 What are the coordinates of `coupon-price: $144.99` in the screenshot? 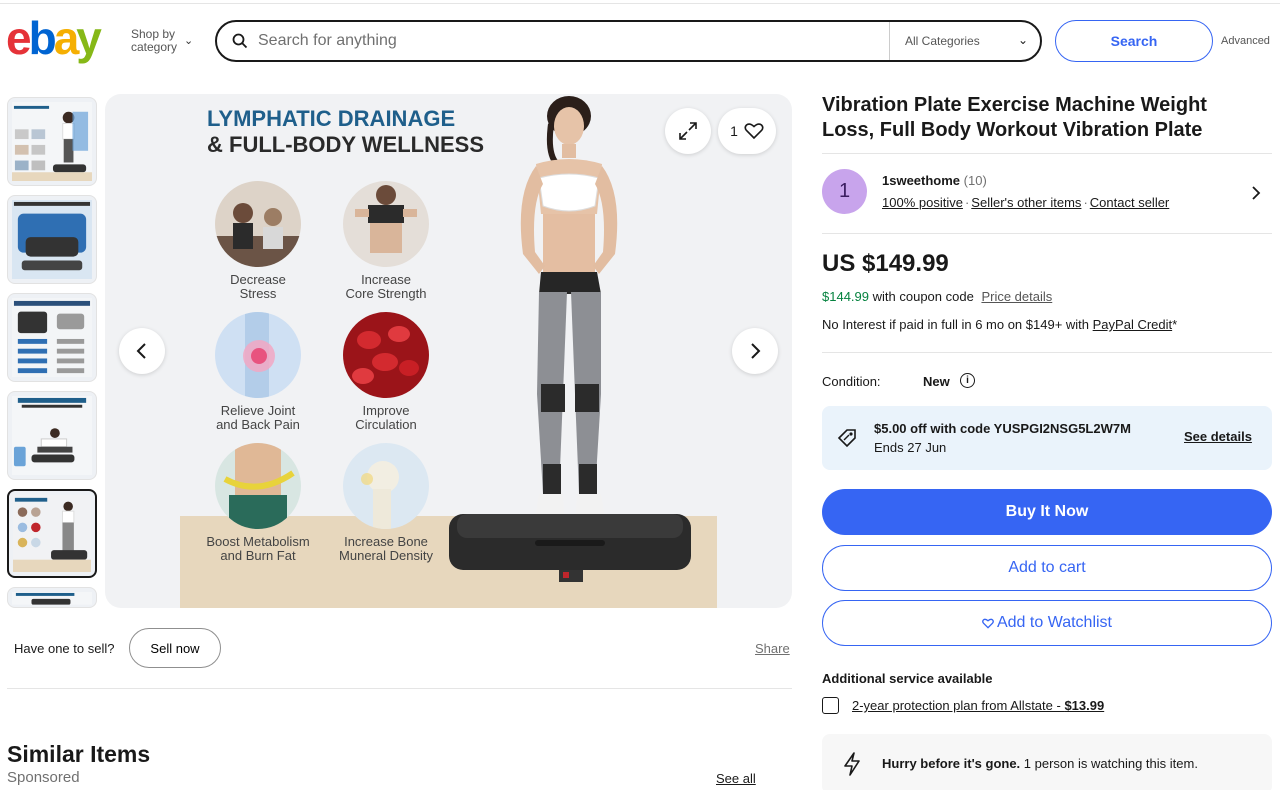 It's located at (845, 296).